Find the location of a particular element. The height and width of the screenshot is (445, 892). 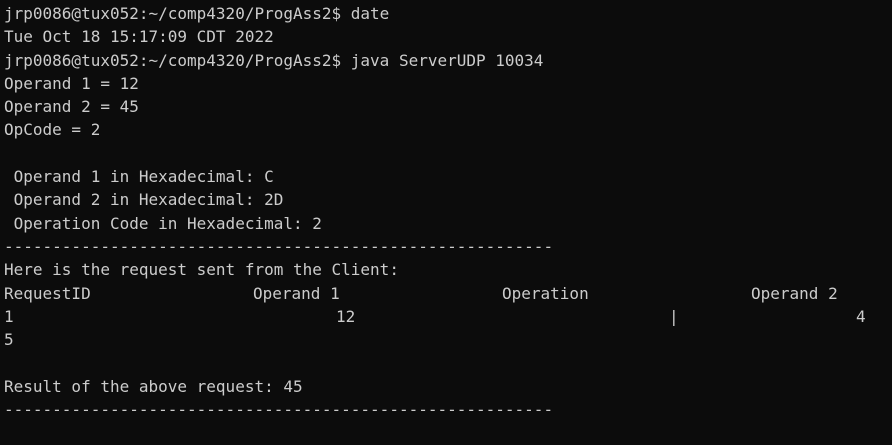

terminal-line-operand1: Operand 1 = 12 is located at coordinates (71, 83).